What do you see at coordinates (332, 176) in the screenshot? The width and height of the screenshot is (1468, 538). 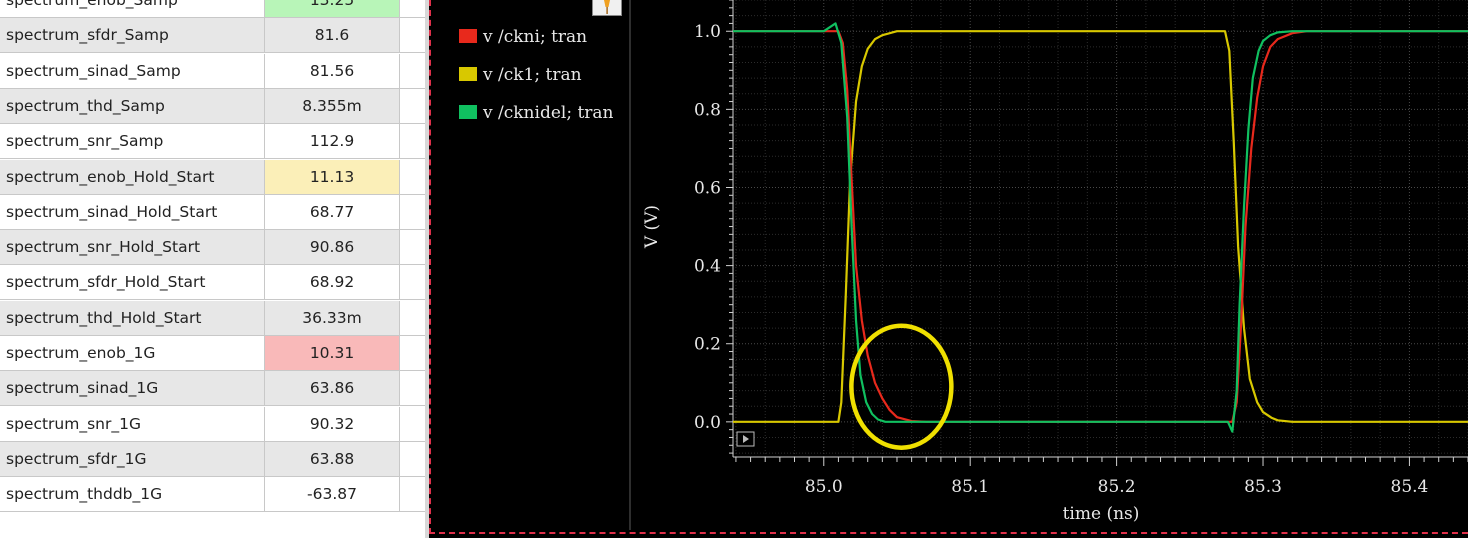 I see `output-value-cell: 11.13` at bounding box center [332, 176].